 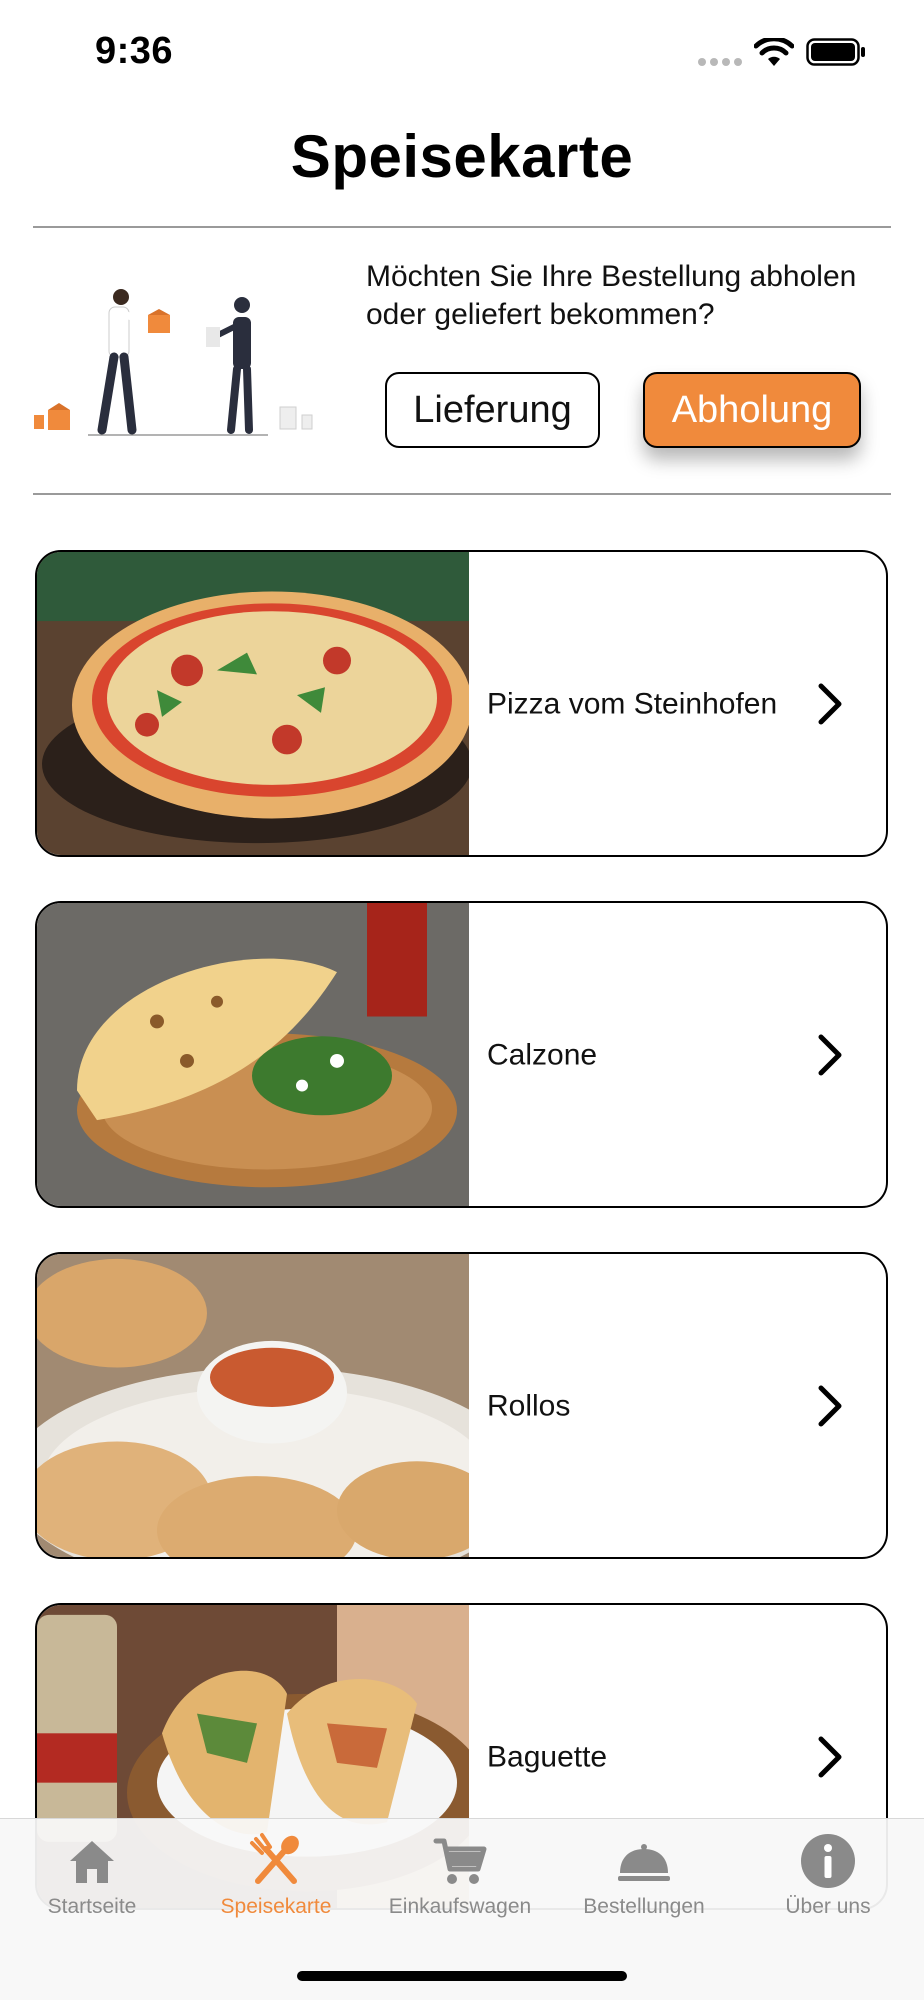 What do you see at coordinates (253, 1405) in the screenshot?
I see `rollos-photo` at bounding box center [253, 1405].